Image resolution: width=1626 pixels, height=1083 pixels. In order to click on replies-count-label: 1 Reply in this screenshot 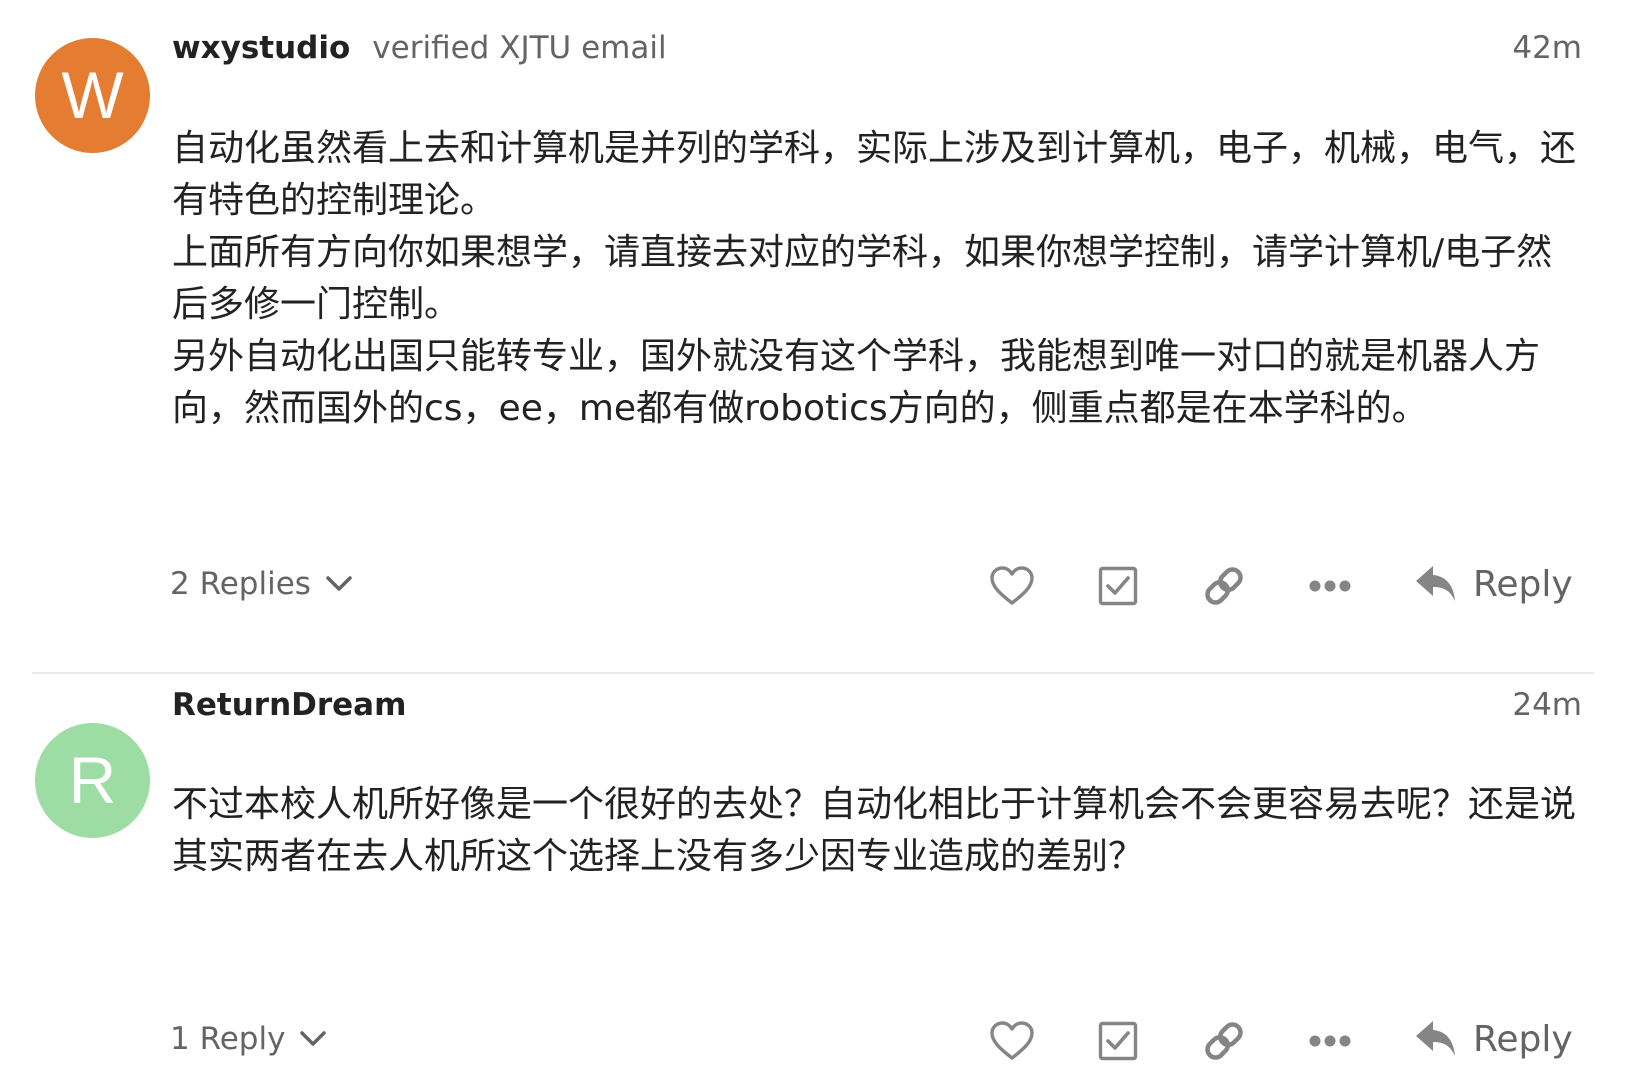, I will do `click(228, 1039)`.